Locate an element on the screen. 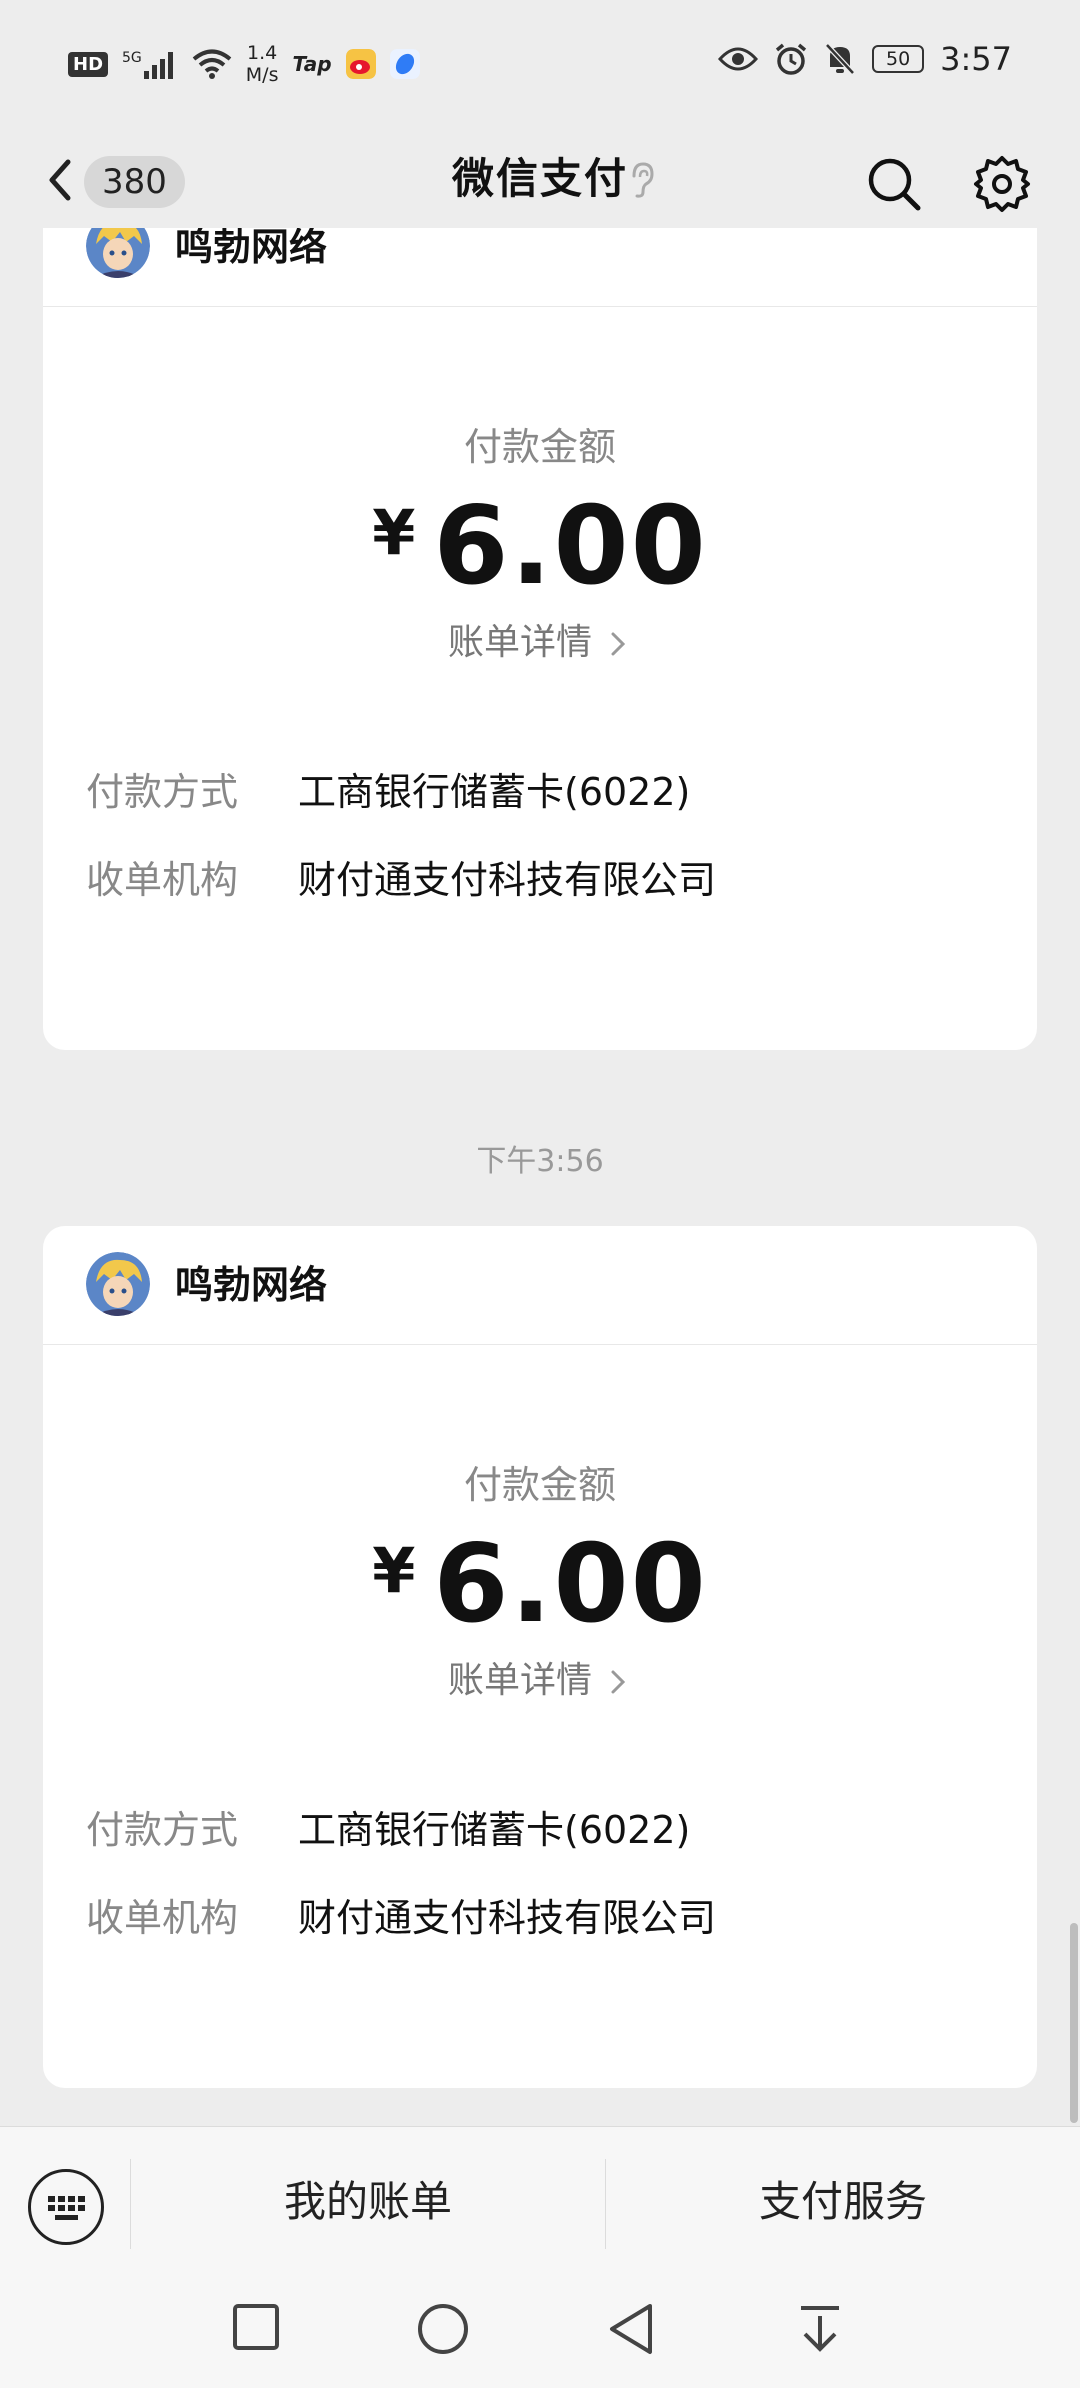  eye-icon is located at coordinates (738, 59).